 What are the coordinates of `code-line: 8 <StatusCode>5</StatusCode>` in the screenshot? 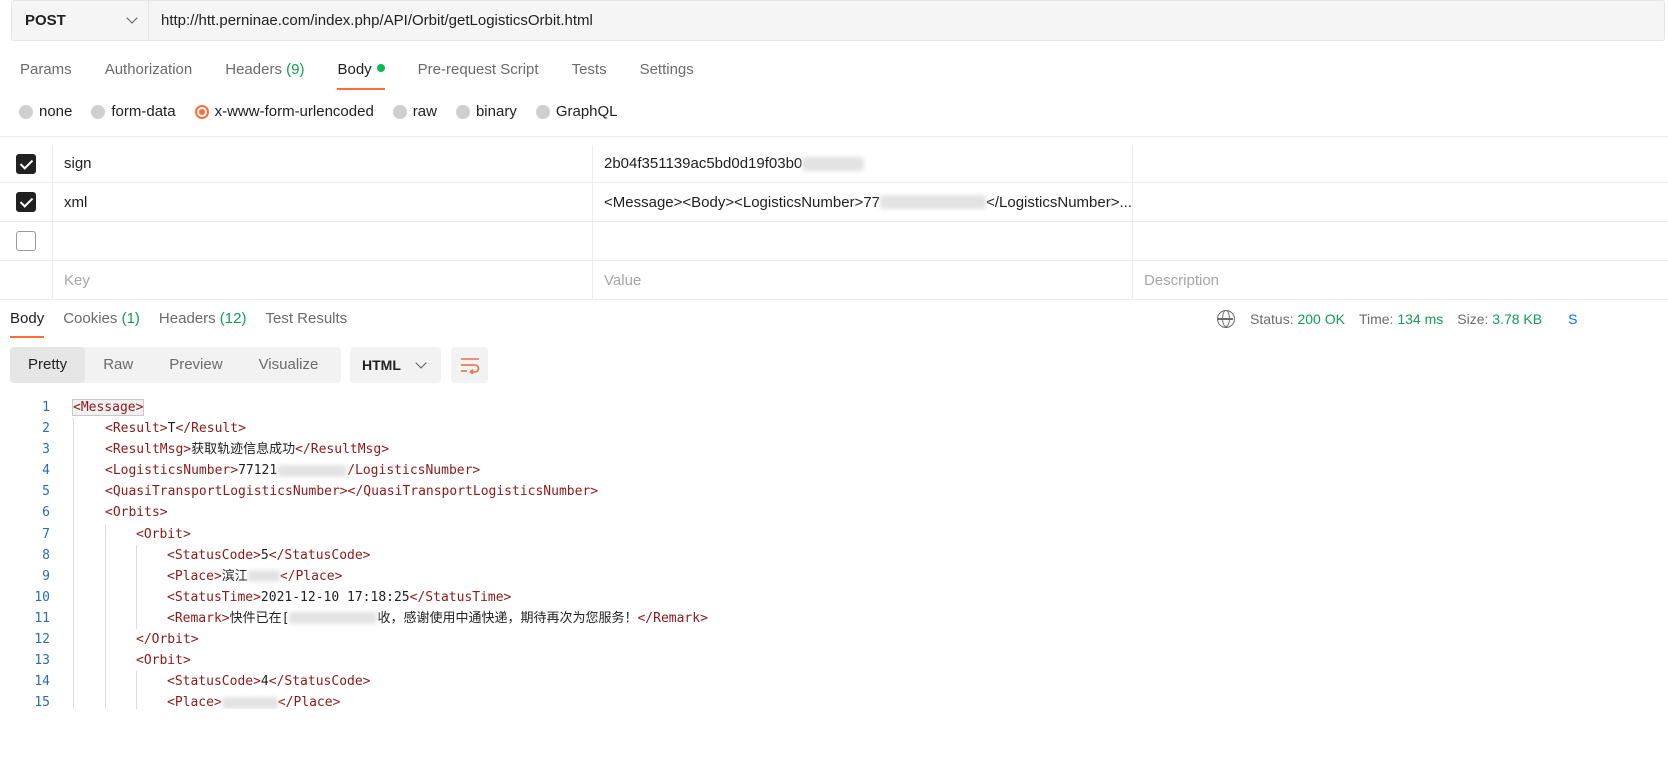 It's located at (834, 555).